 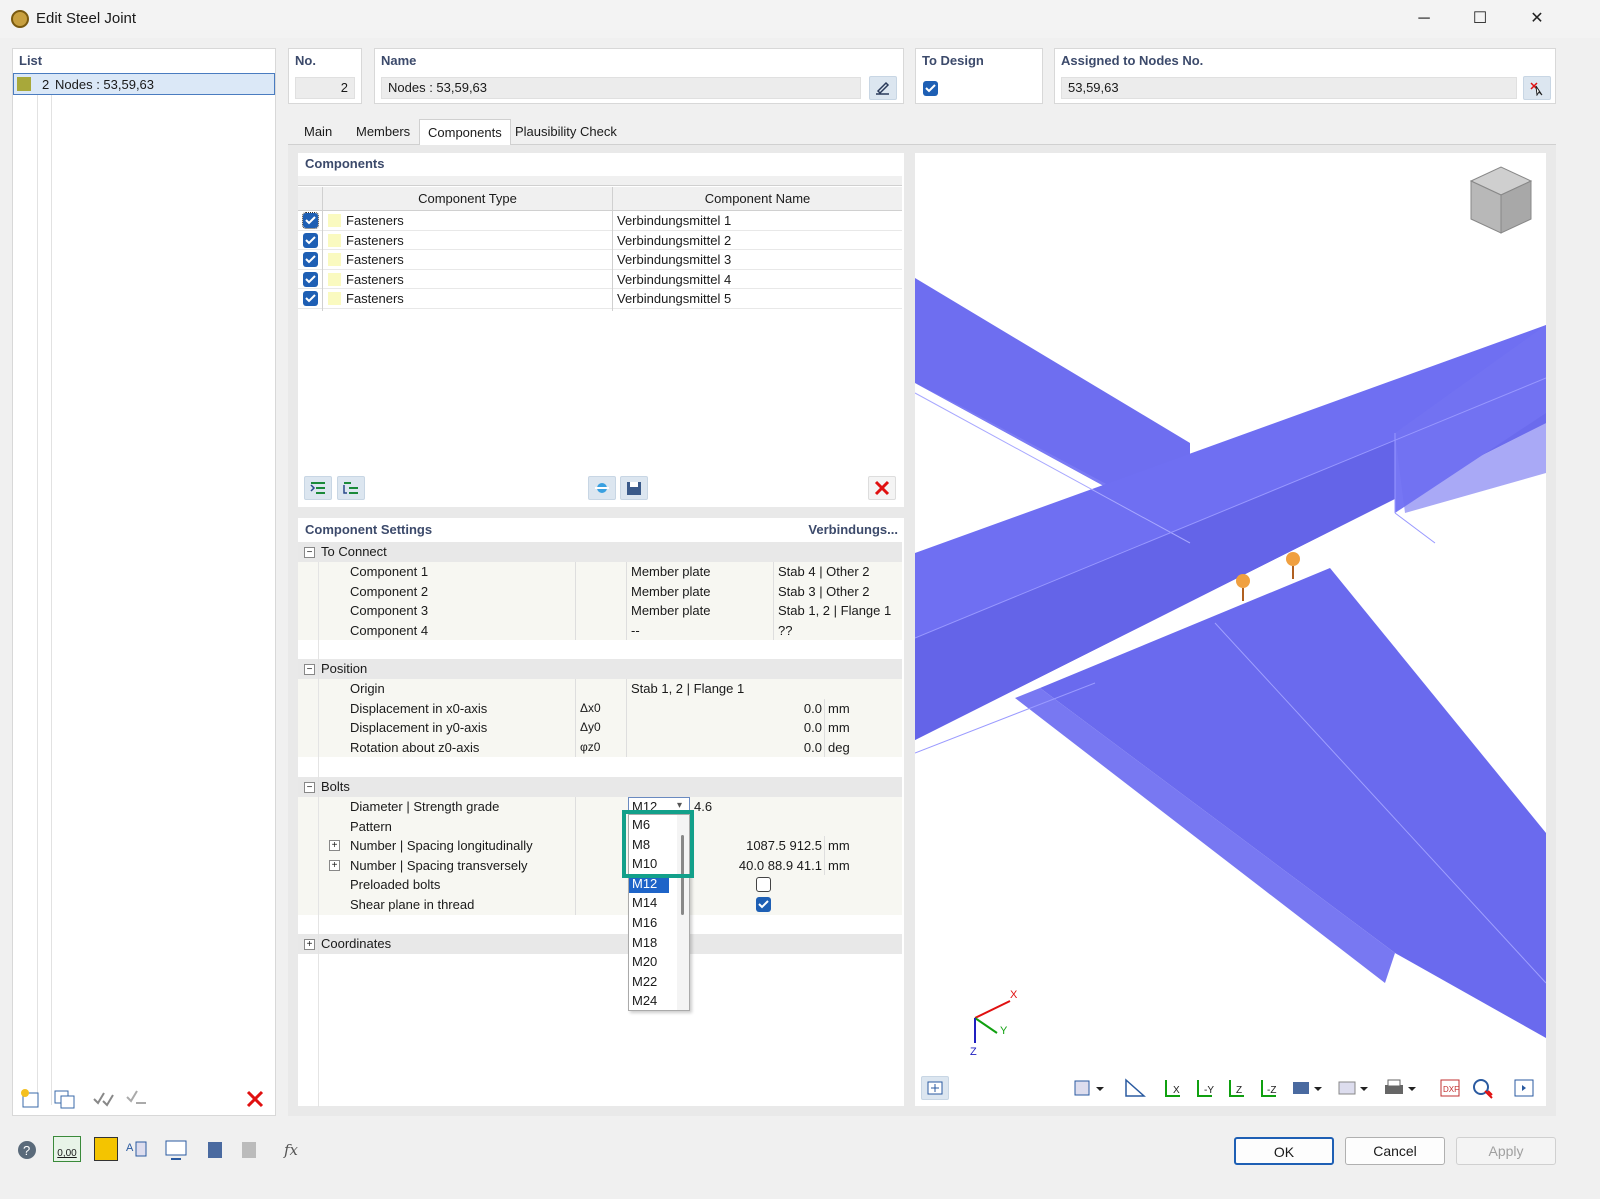 What do you see at coordinates (1537, 88) in the screenshot?
I see `pick-nodes-icon` at bounding box center [1537, 88].